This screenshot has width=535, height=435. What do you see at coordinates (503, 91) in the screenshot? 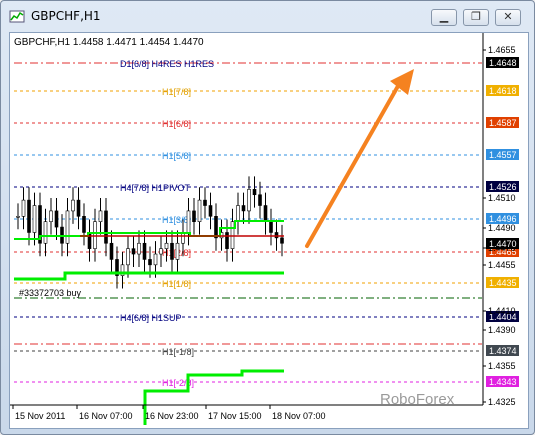
I see `level-price-text: 1.4618` at bounding box center [503, 91].